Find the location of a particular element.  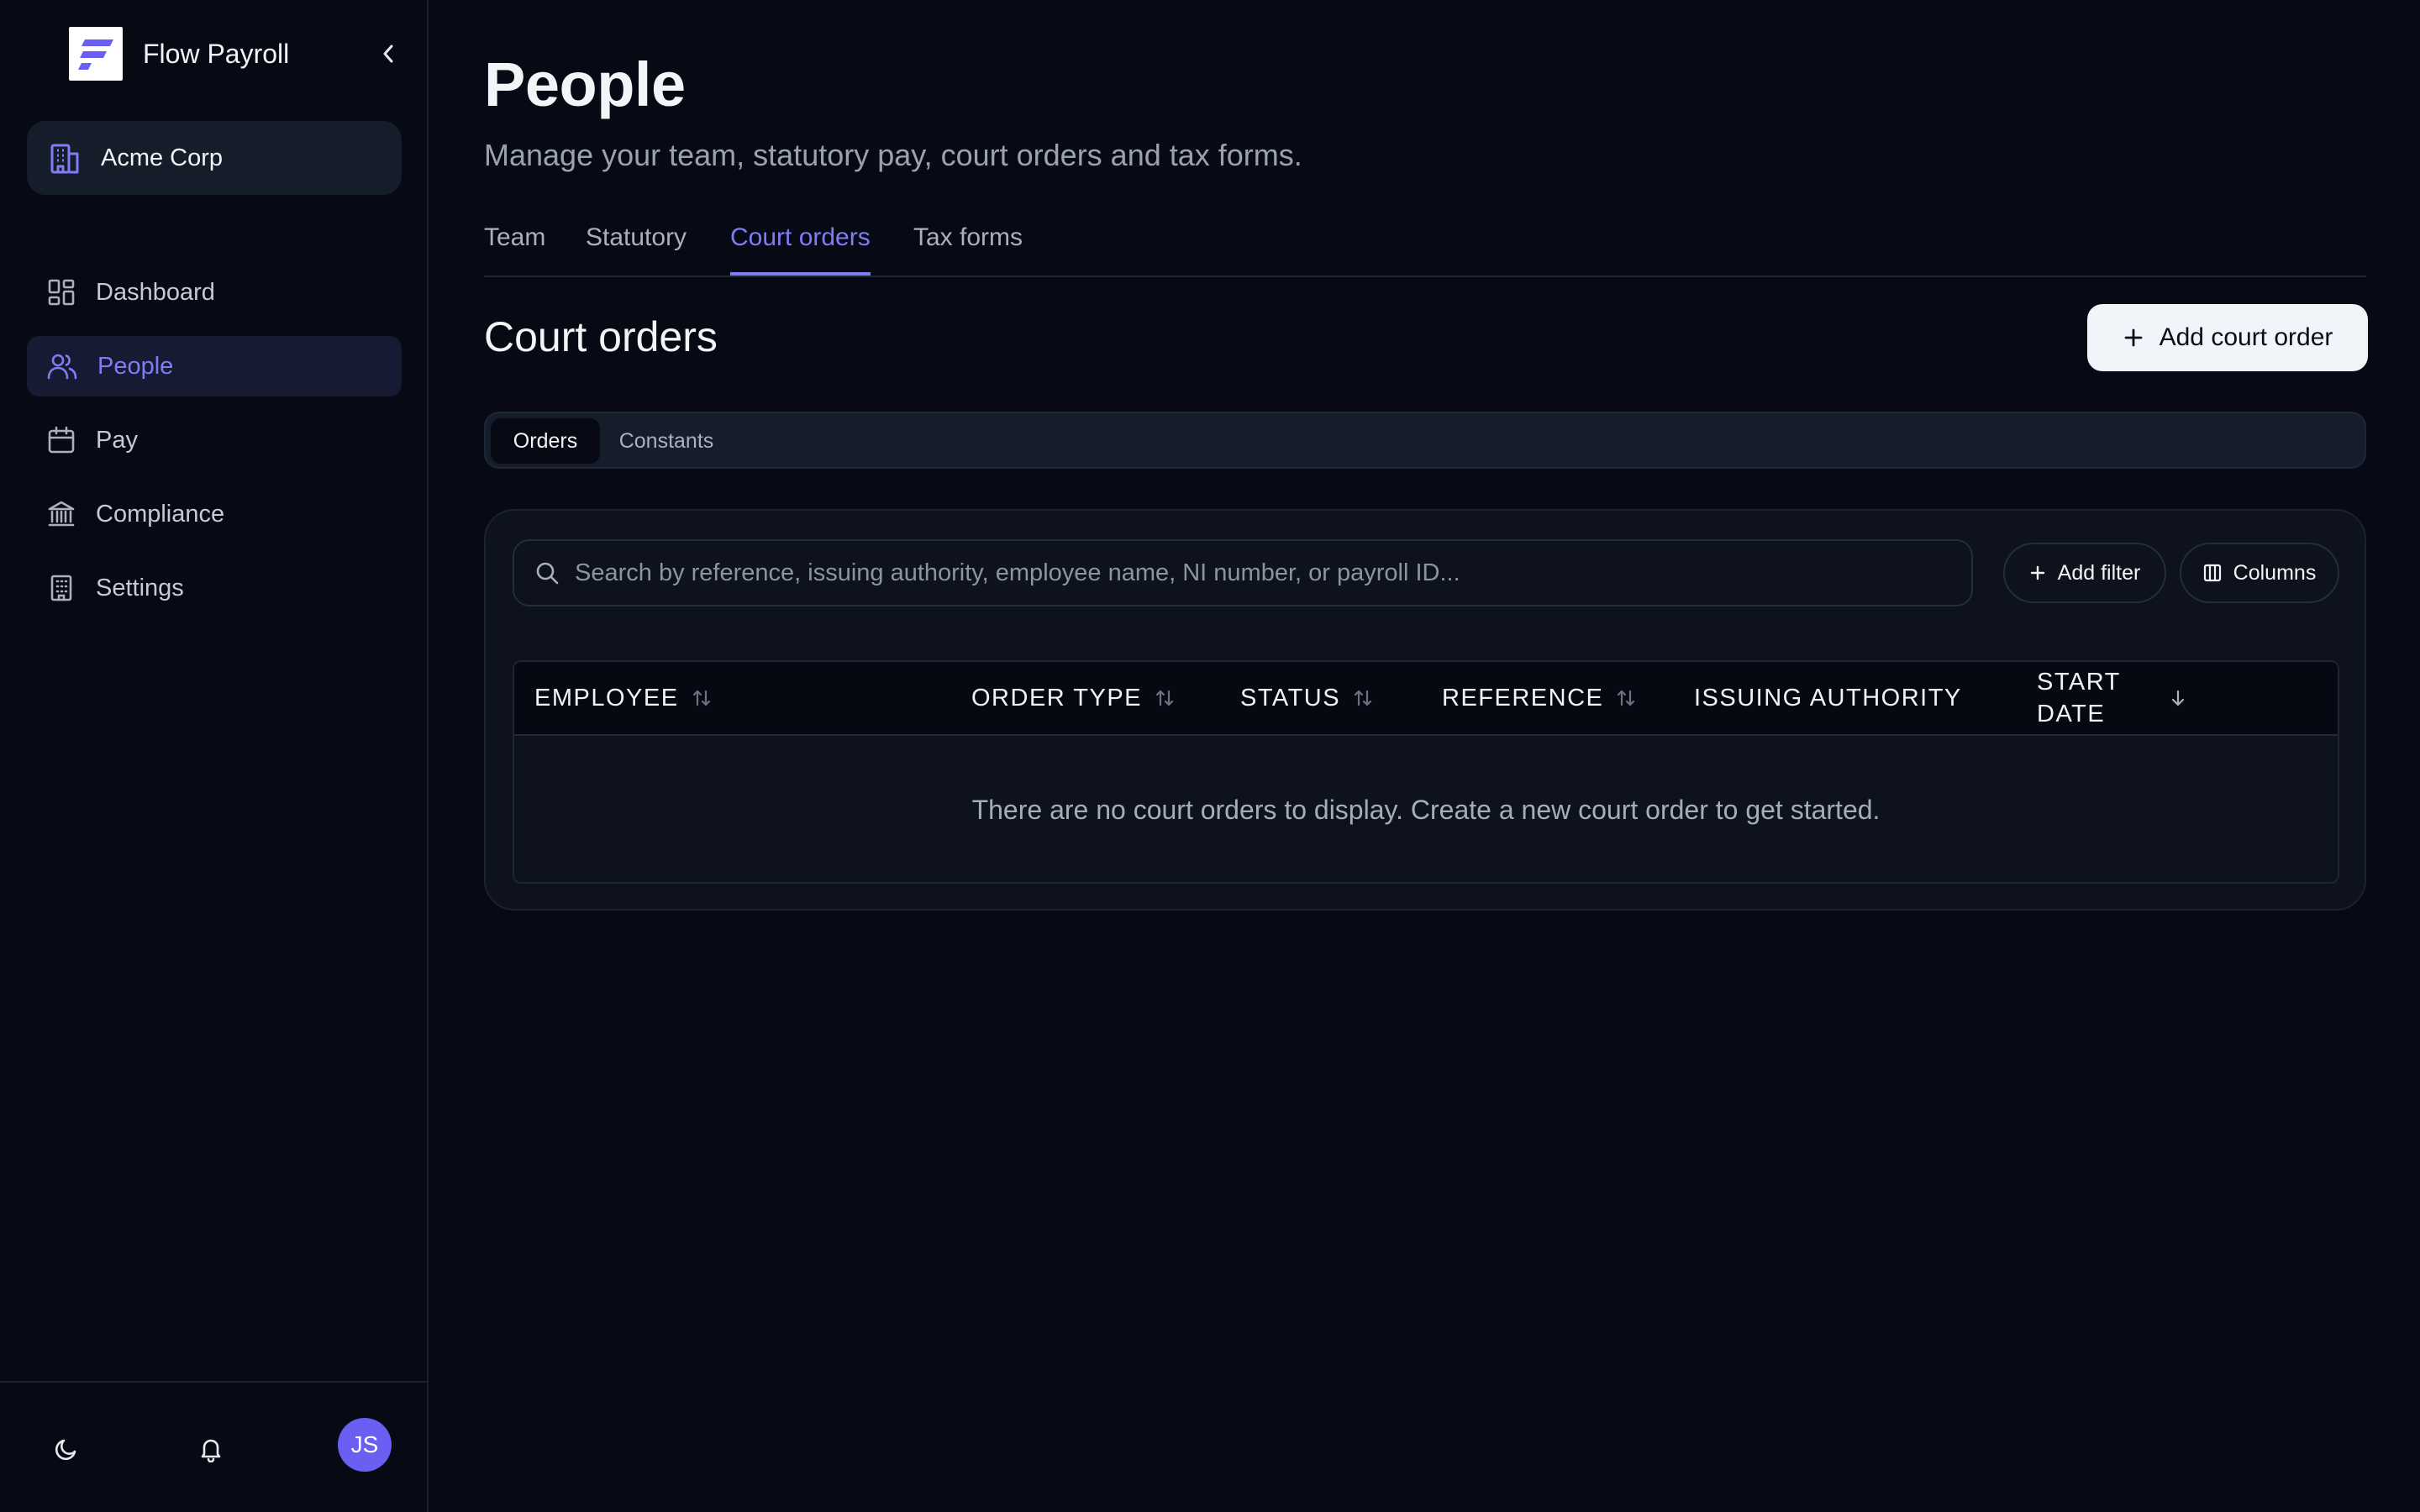

building-icon is located at coordinates (61, 588).